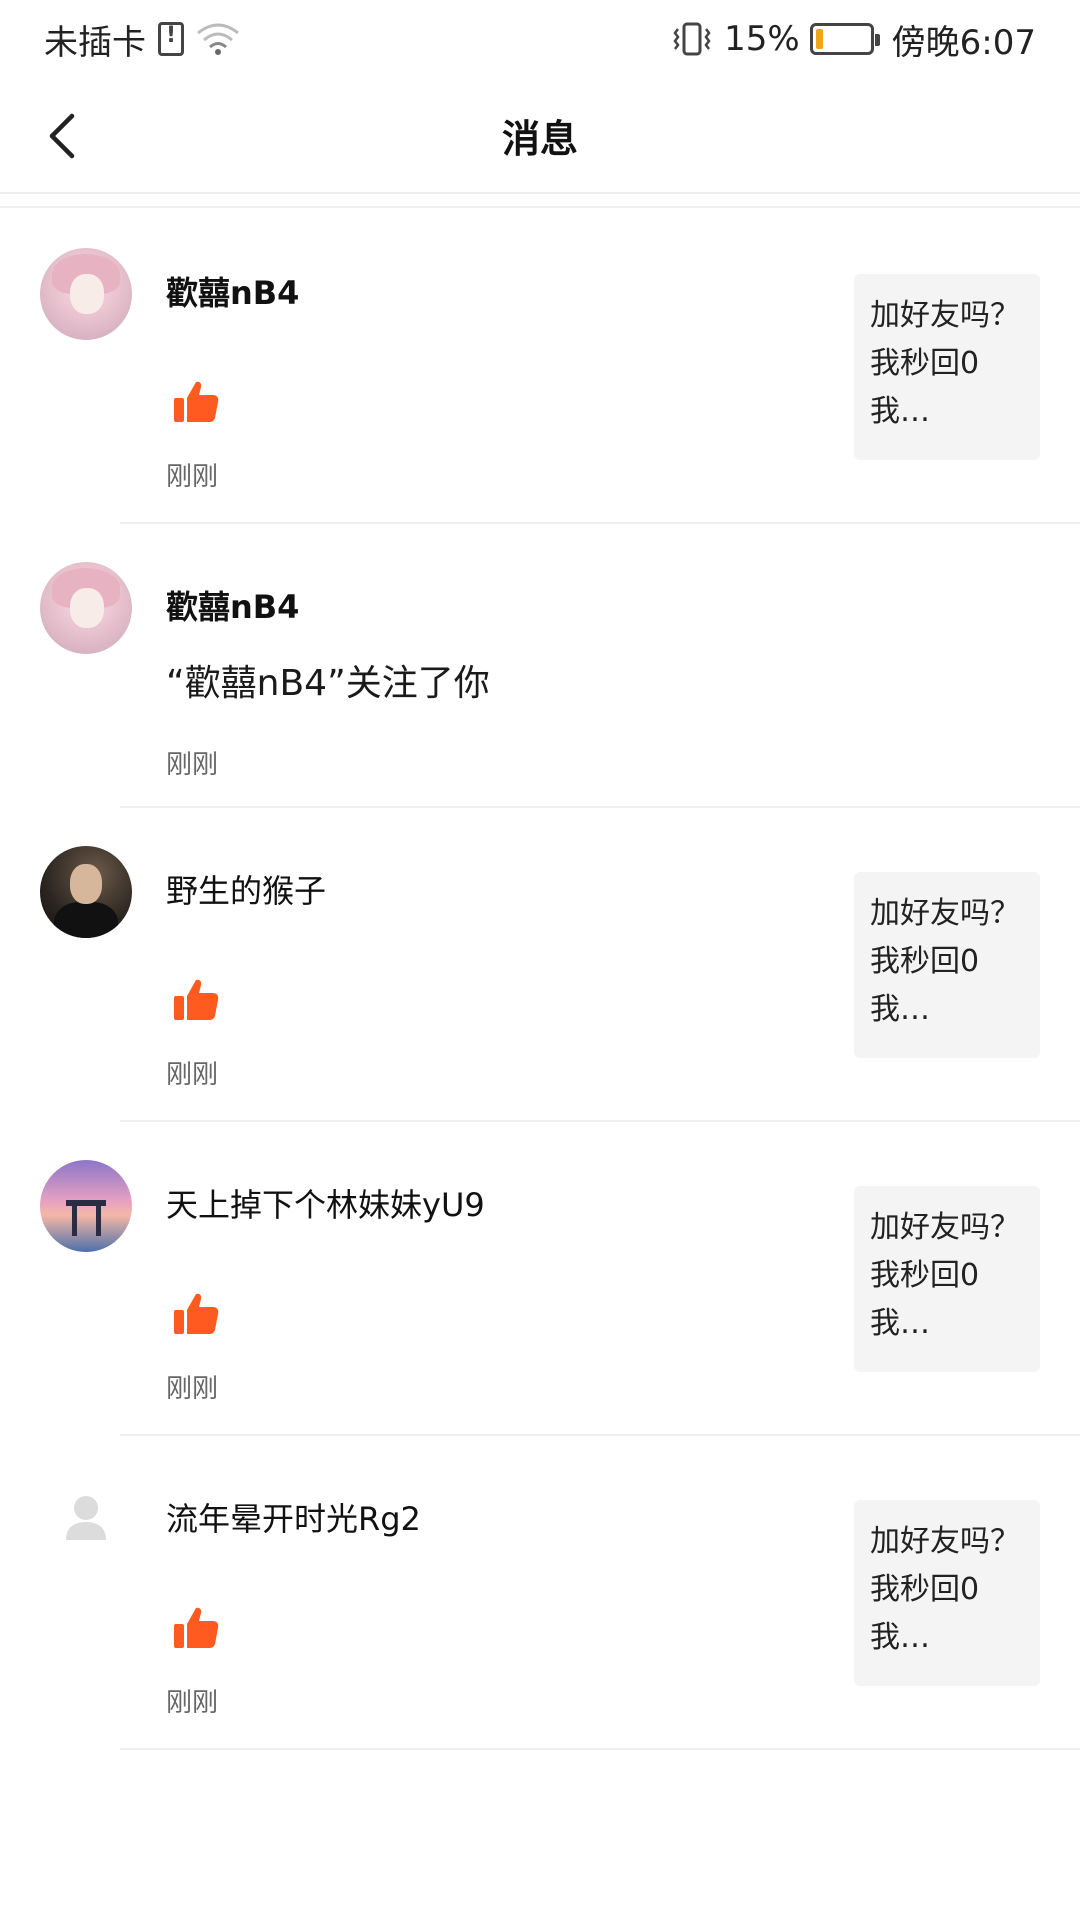 This screenshot has width=1080, height=1920. What do you see at coordinates (171, 39) in the screenshot?
I see `sim-card-icon` at bounding box center [171, 39].